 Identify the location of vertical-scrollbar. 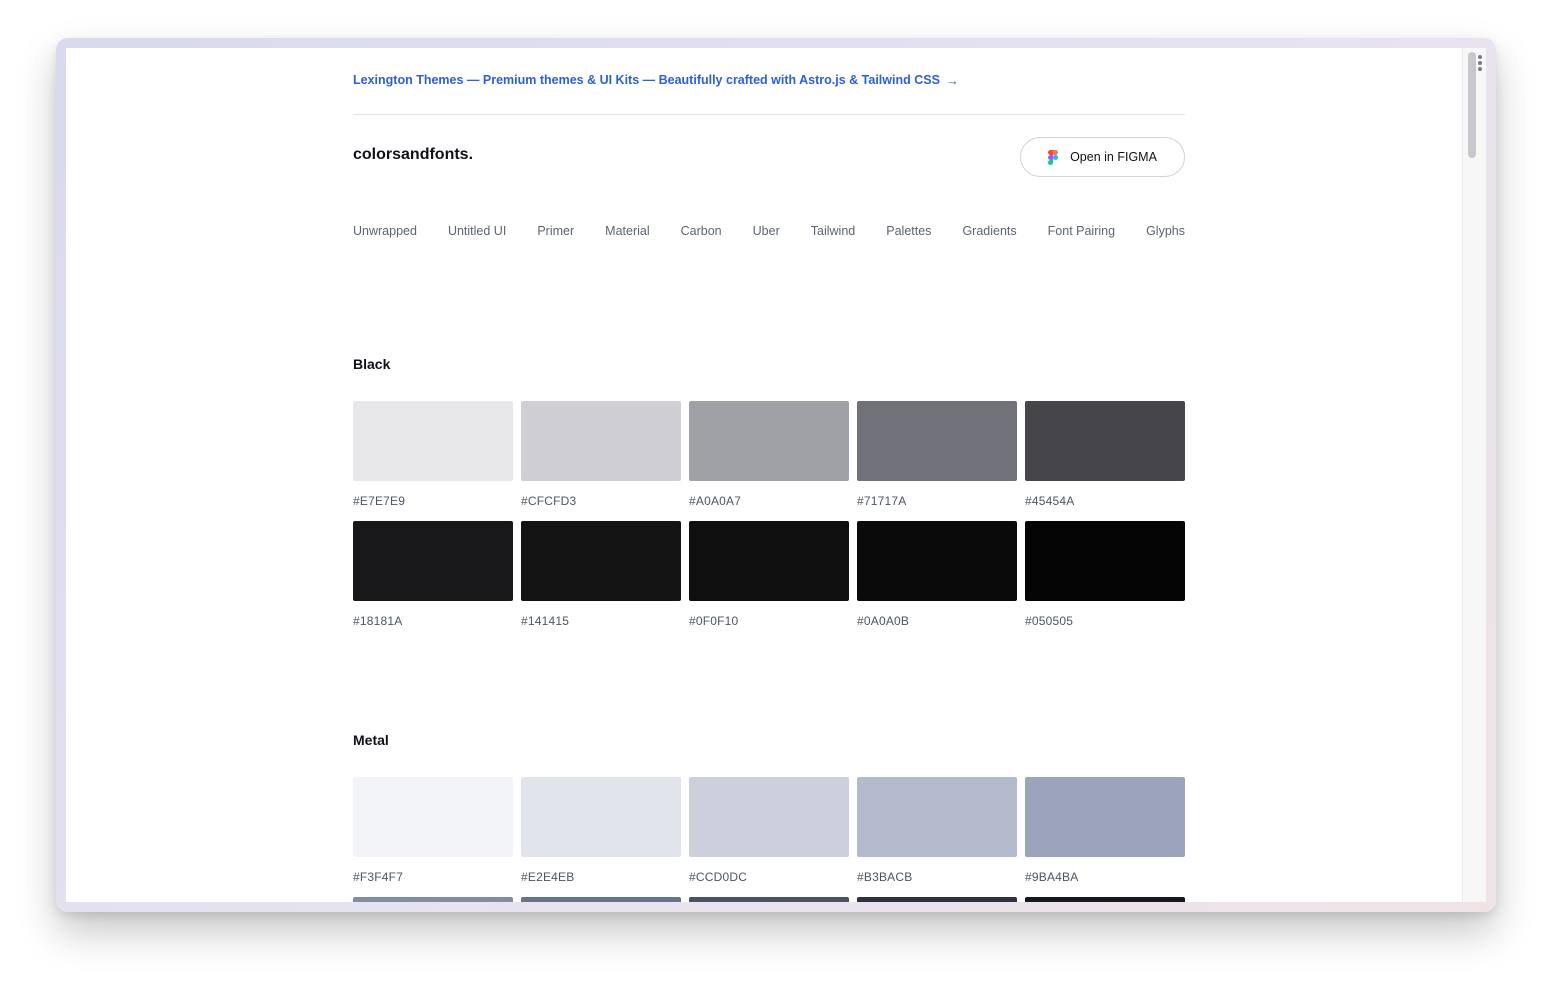
(1474, 475).